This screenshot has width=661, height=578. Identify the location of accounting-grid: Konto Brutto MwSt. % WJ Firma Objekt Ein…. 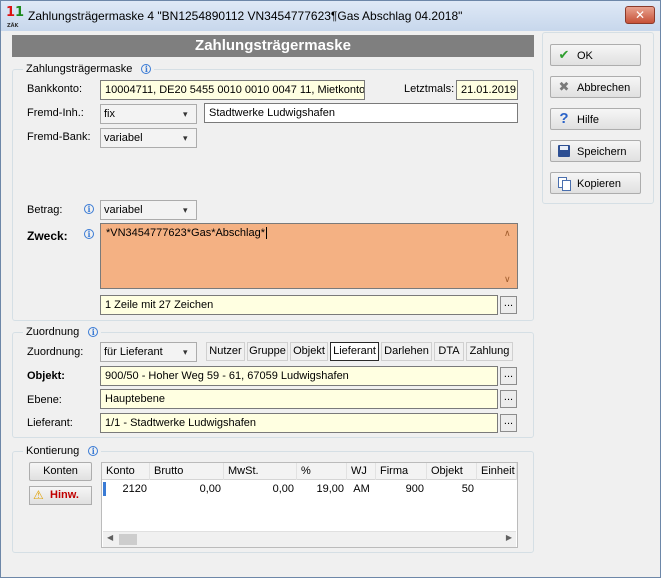
(309, 505).